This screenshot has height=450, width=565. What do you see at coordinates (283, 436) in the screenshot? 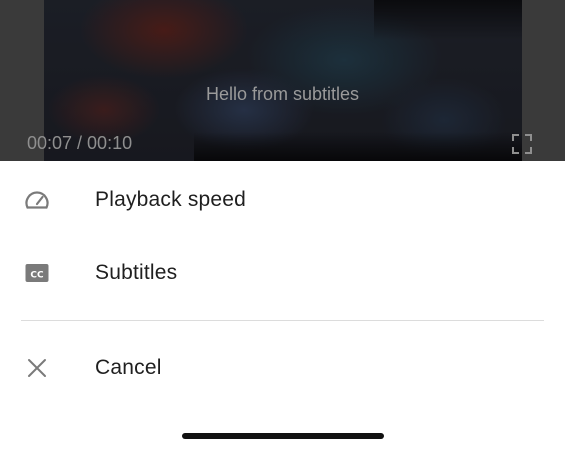
I see `home-indicator` at bounding box center [283, 436].